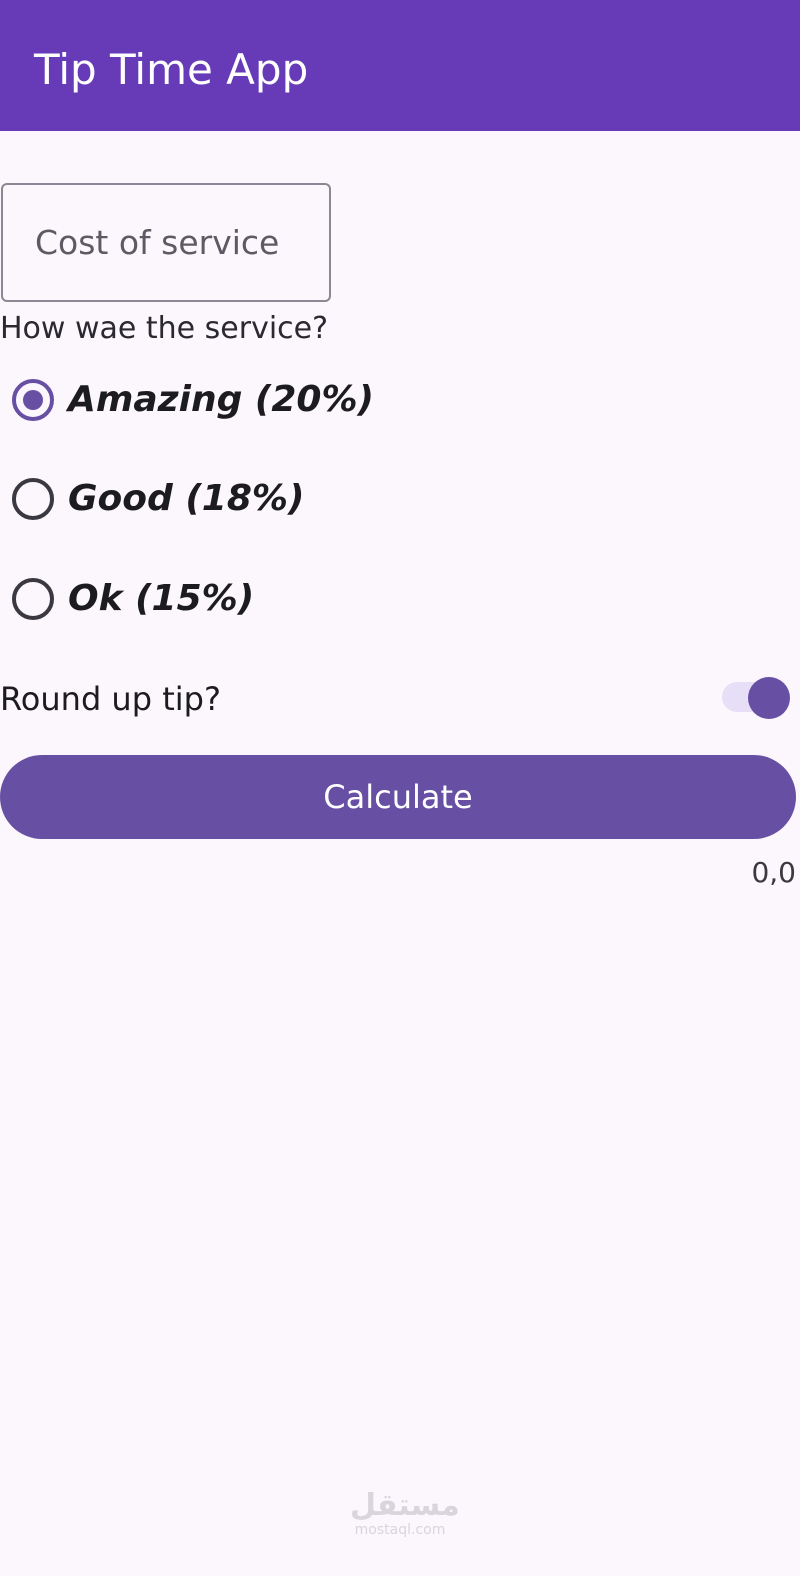 This screenshot has height=1576, width=800. I want to click on radio-option-good: Good (18%), so click(250, 499).